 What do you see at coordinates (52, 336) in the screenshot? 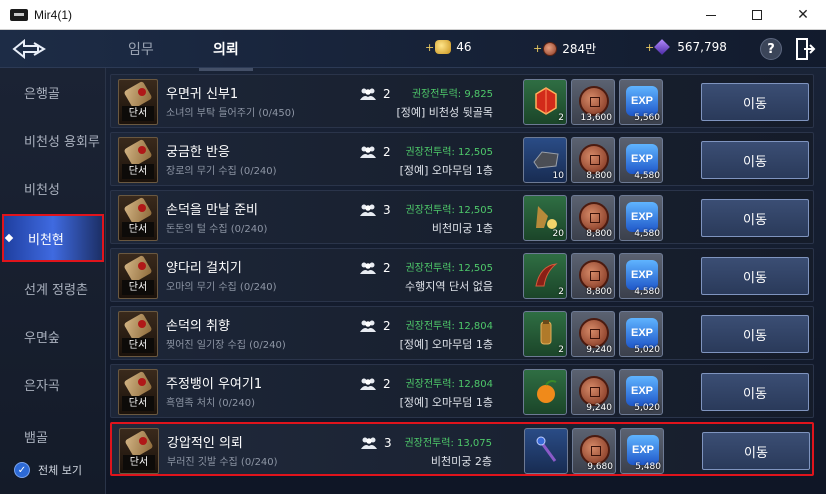
I see `sidebar-item-region: 우면숲` at bounding box center [52, 336].